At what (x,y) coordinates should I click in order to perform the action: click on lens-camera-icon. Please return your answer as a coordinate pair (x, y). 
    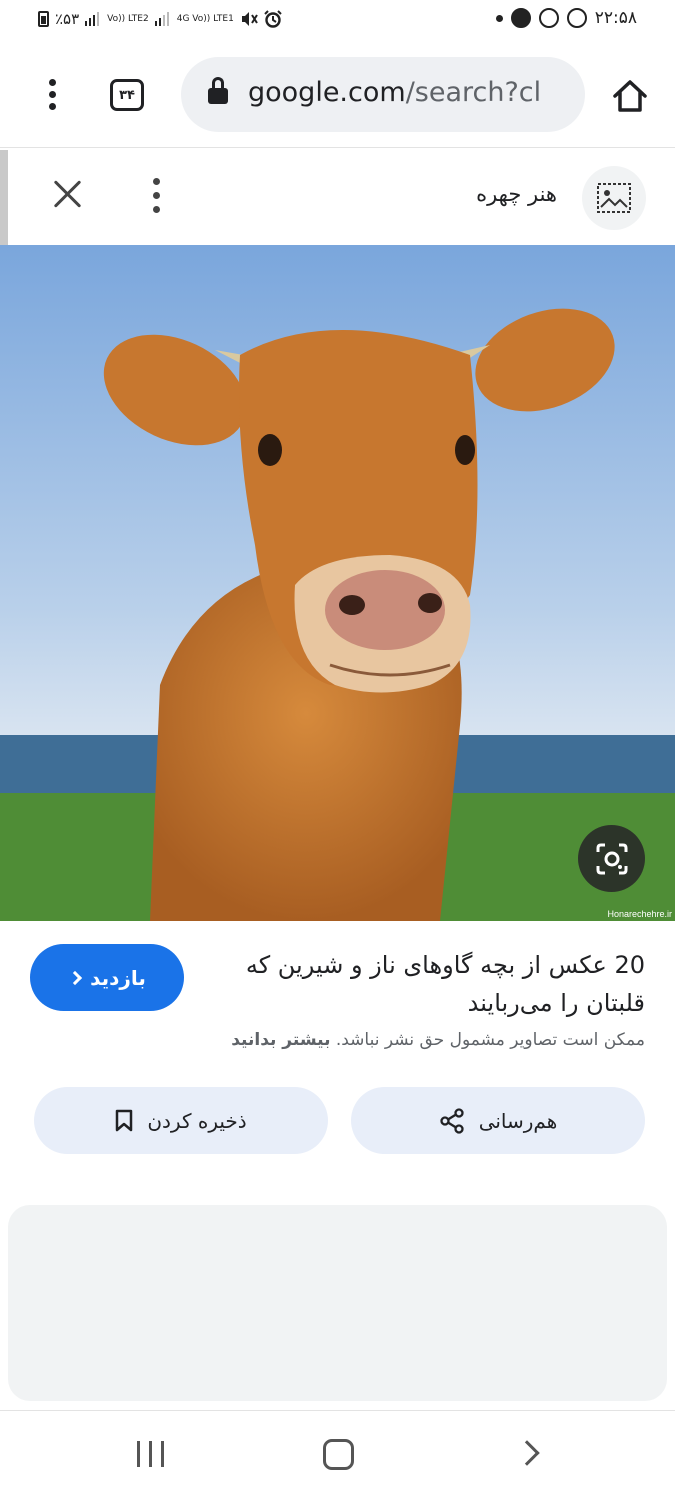
    Looking at the image, I should click on (611, 858).